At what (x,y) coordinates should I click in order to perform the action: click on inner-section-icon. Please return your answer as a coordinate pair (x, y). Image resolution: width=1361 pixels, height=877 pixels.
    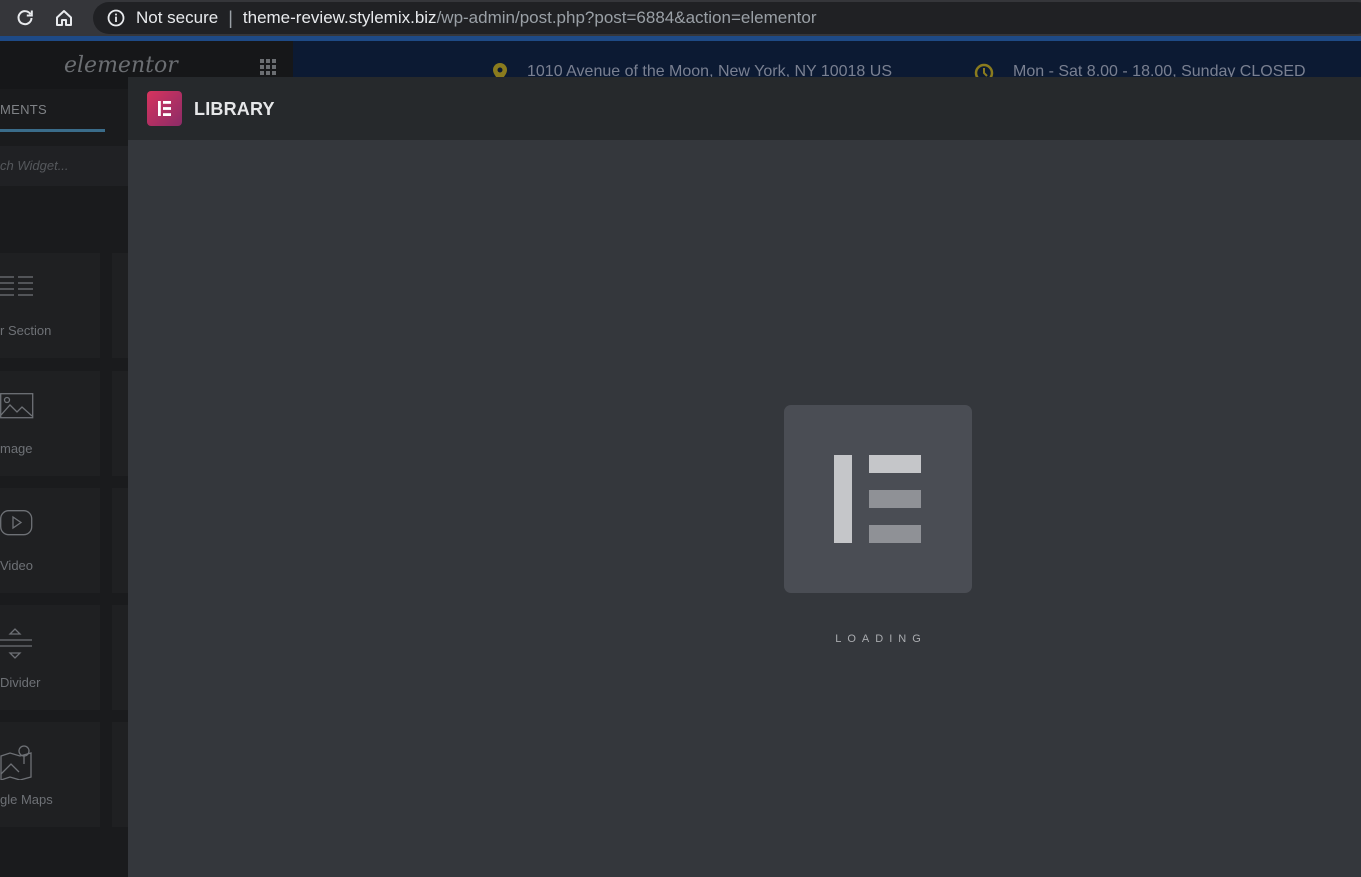
    Looking at the image, I should click on (16, 286).